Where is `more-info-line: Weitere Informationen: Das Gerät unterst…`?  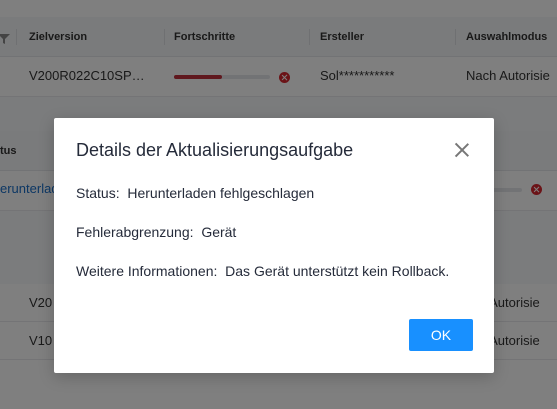
more-info-line: Weitere Informationen: Das Gerät unterst… is located at coordinates (262, 271).